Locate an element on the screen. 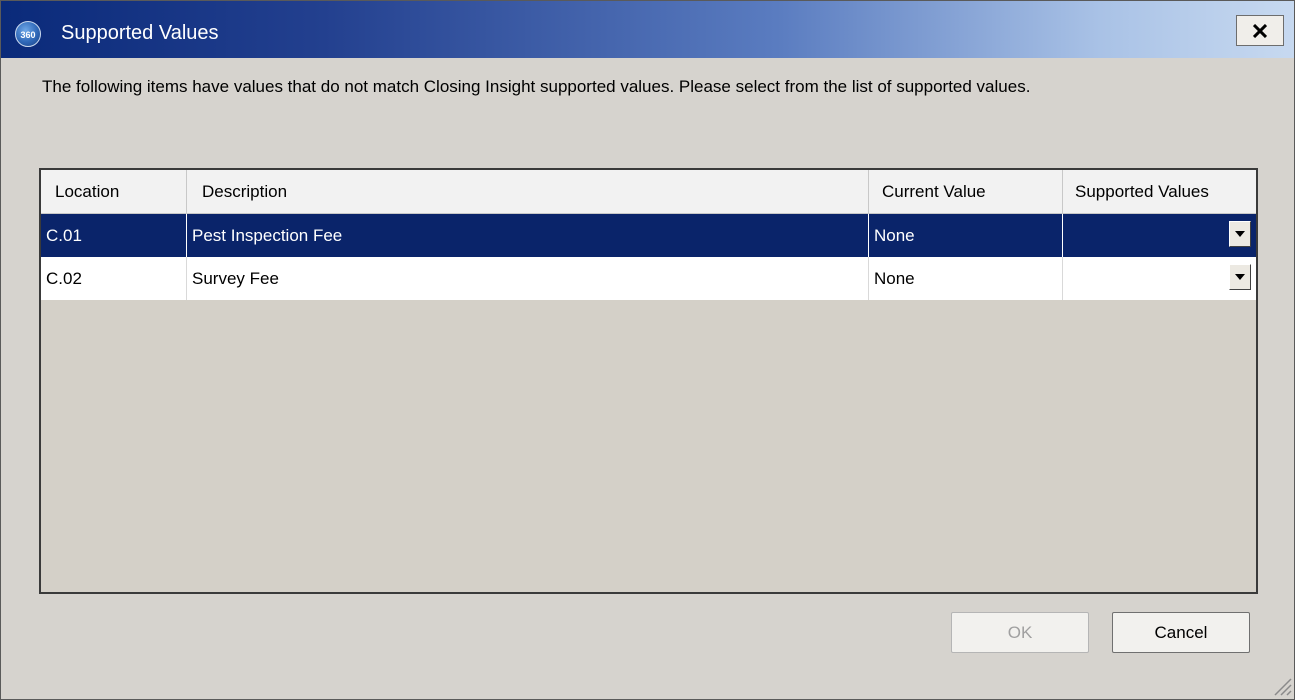 This screenshot has height=700, width=1295. app-logo-text: 360 is located at coordinates (28, 35).